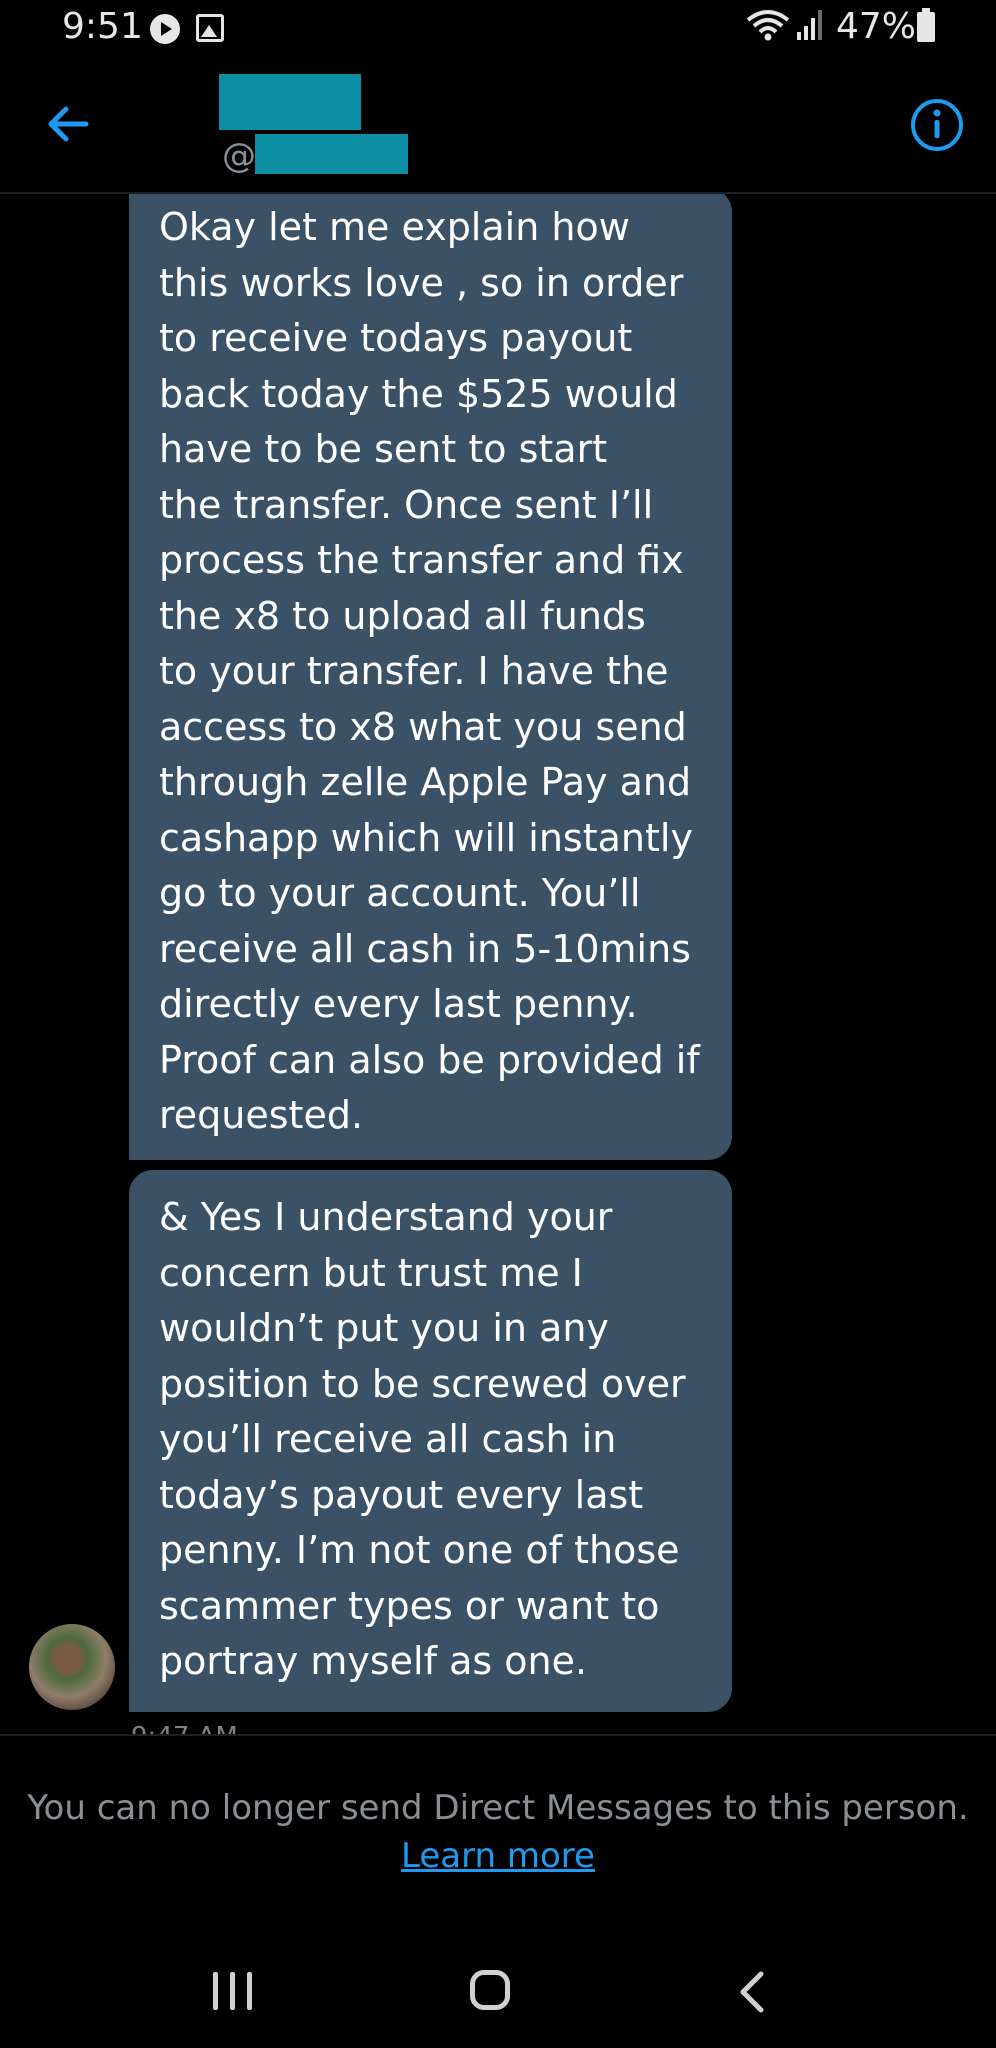 Image resolution: width=996 pixels, height=2048 pixels. What do you see at coordinates (68, 124) in the screenshot?
I see `back-arrow-icon` at bounding box center [68, 124].